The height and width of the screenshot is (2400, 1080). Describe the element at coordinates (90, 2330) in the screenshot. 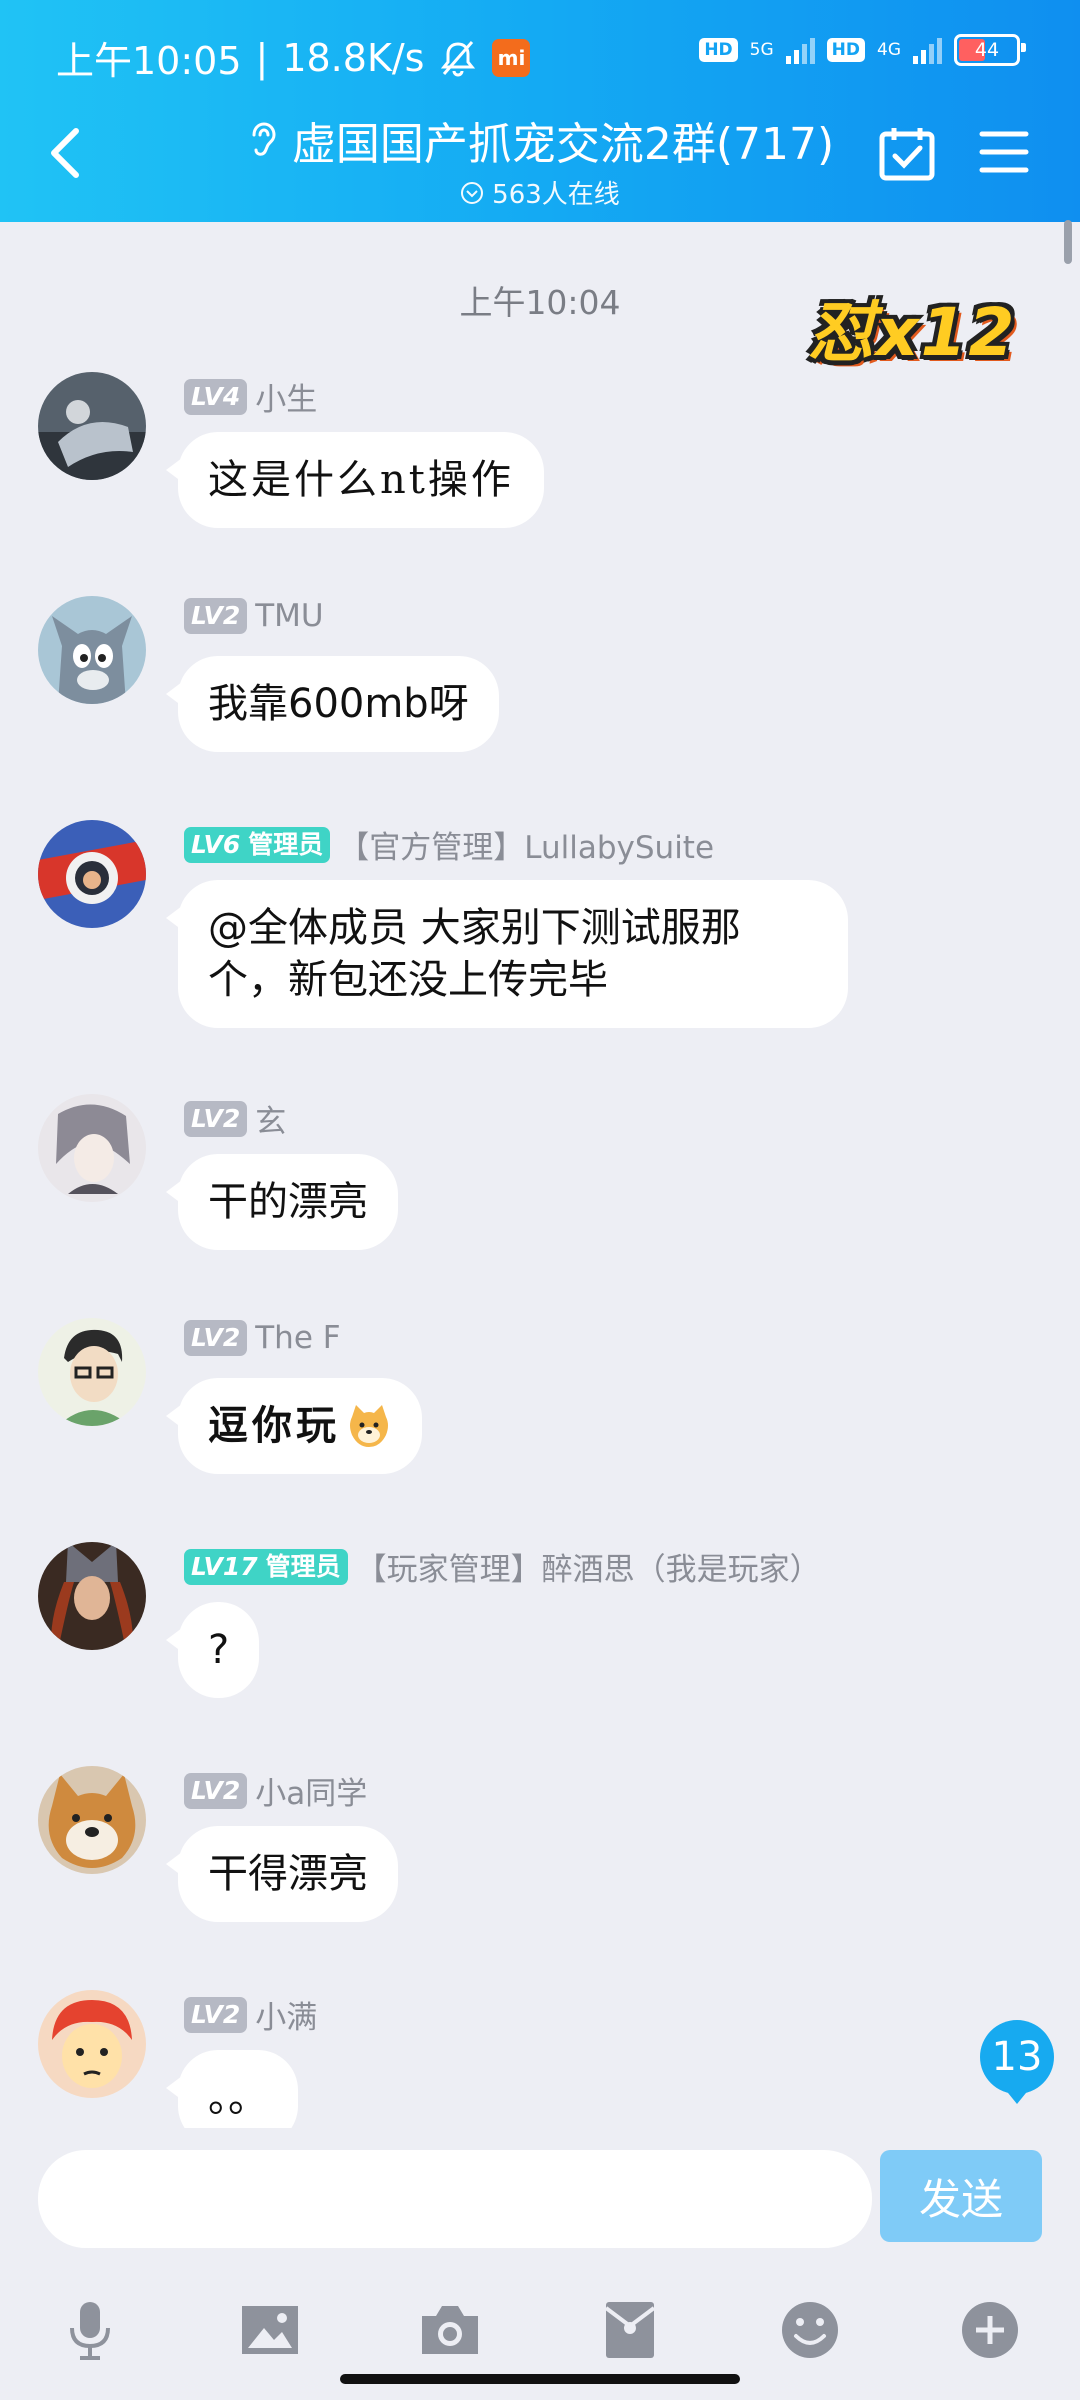

I see `microphone-icon` at that location.